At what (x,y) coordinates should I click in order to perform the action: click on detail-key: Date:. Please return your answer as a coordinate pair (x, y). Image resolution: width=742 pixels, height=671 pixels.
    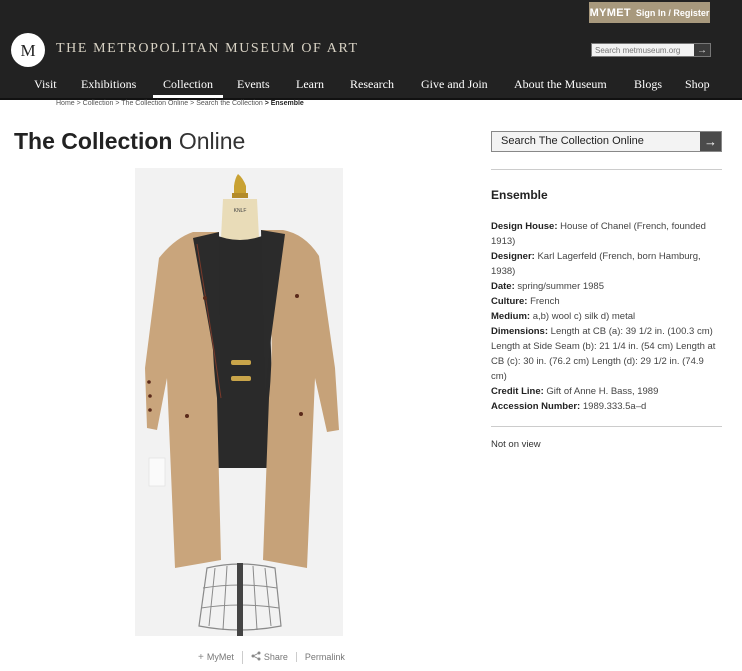
    Looking at the image, I should click on (503, 286).